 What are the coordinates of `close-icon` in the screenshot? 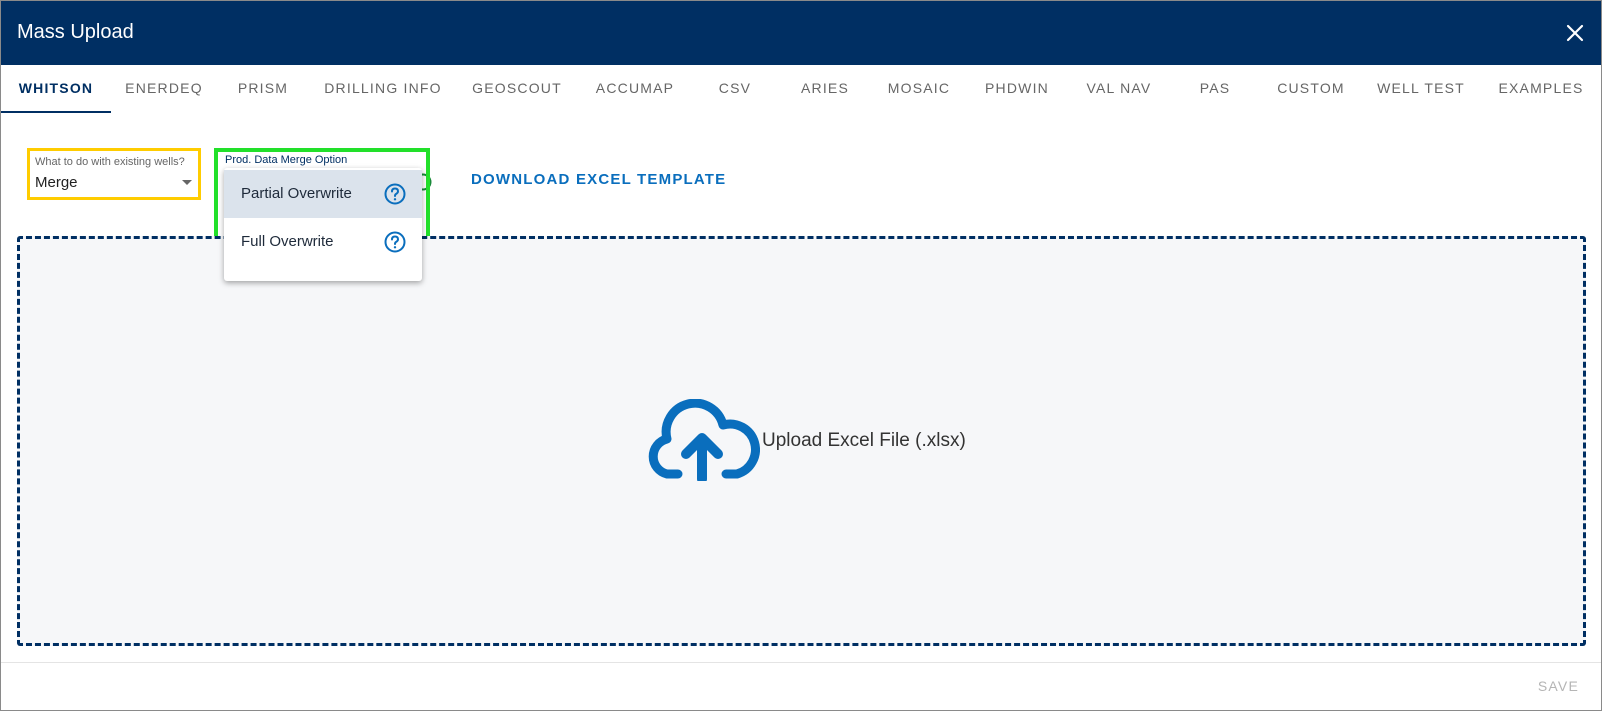 It's located at (1575, 33).